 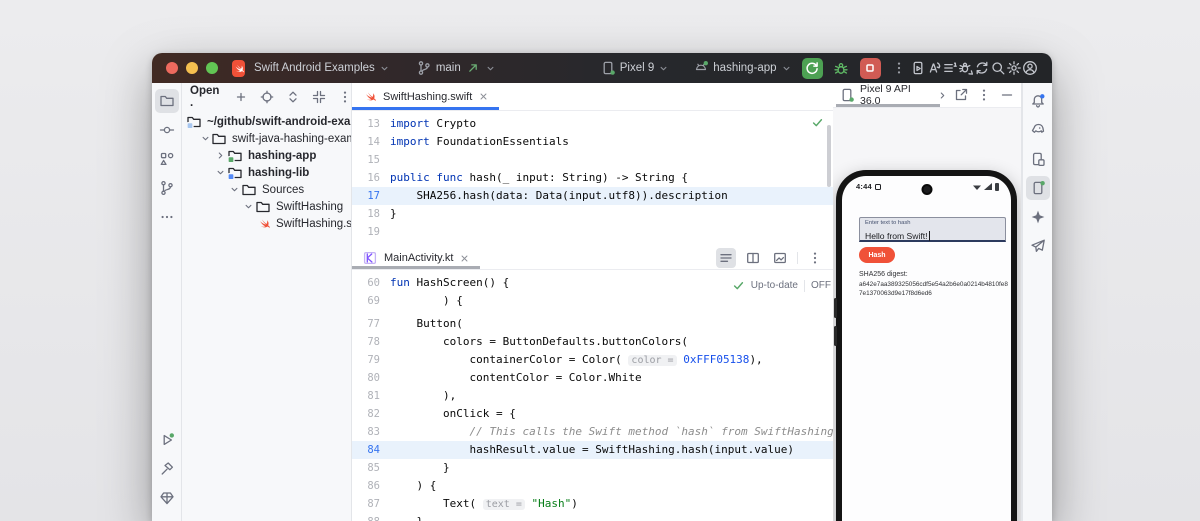 I want to click on tab-swifthashing-swift: SwiftHashing.swift, so click(x=426, y=96).